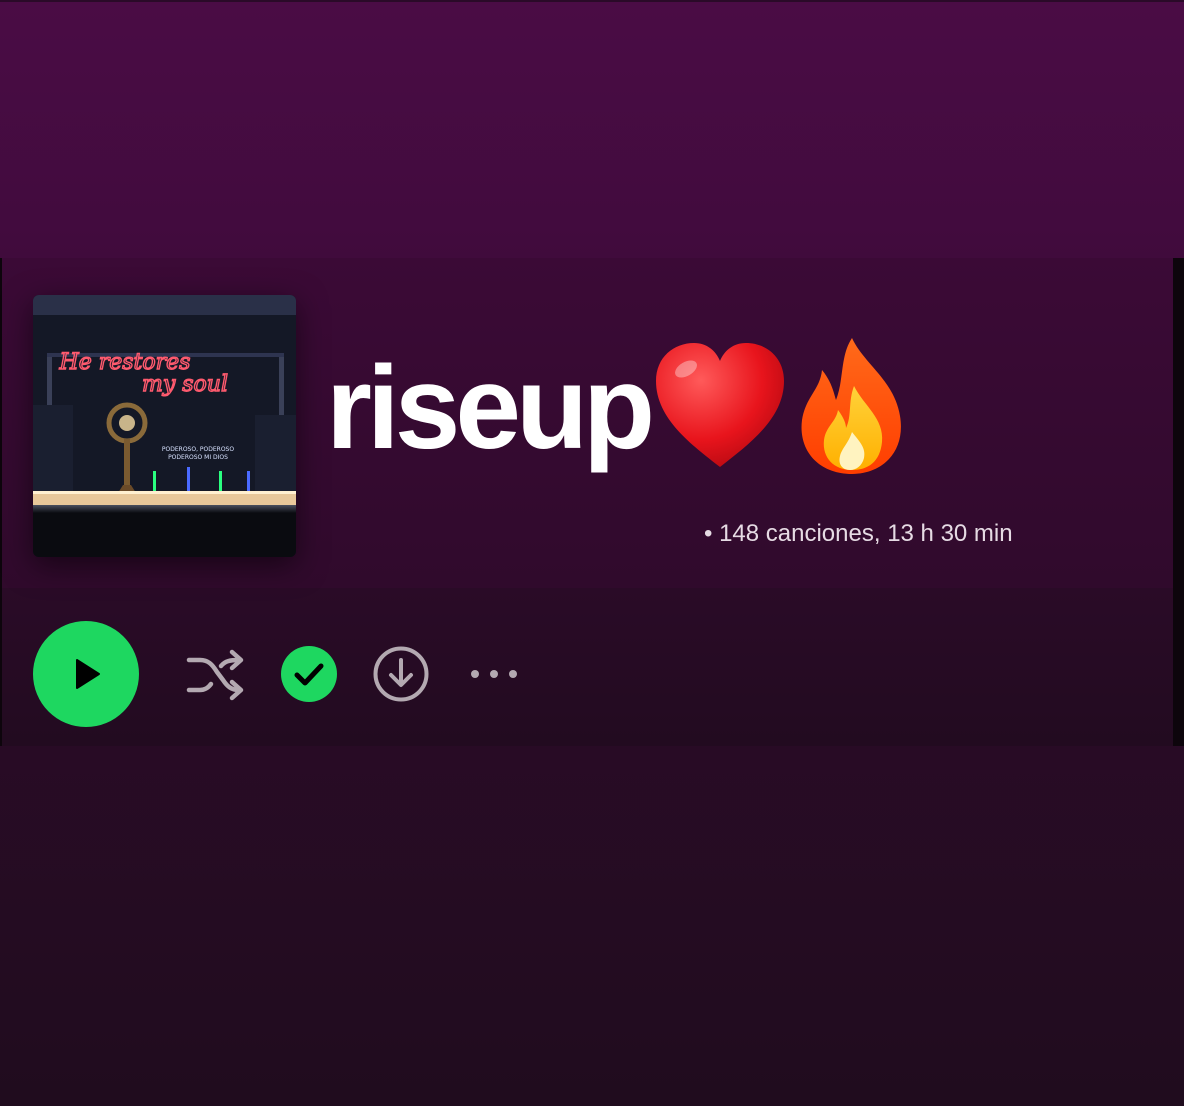 Image resolution: width=1184 pixels, height=1106 pixels. I want to click on shuffle-icon, so click(215, 675).